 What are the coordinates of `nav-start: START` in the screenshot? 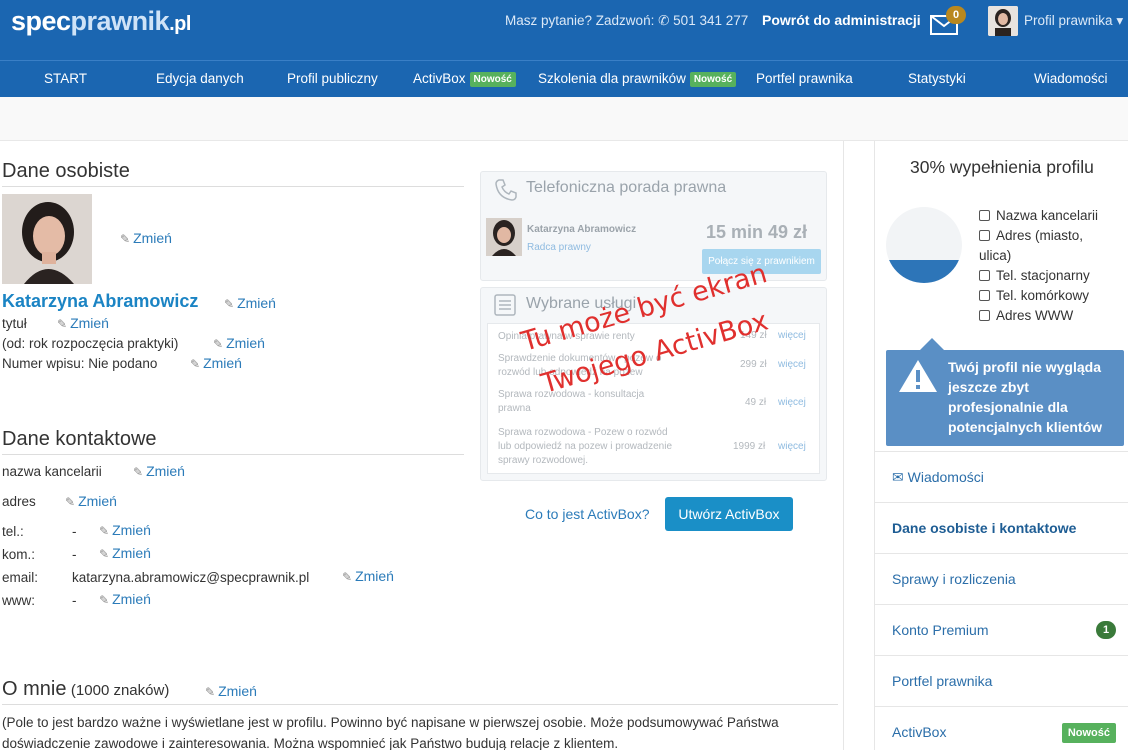 It's located at (65, 78).